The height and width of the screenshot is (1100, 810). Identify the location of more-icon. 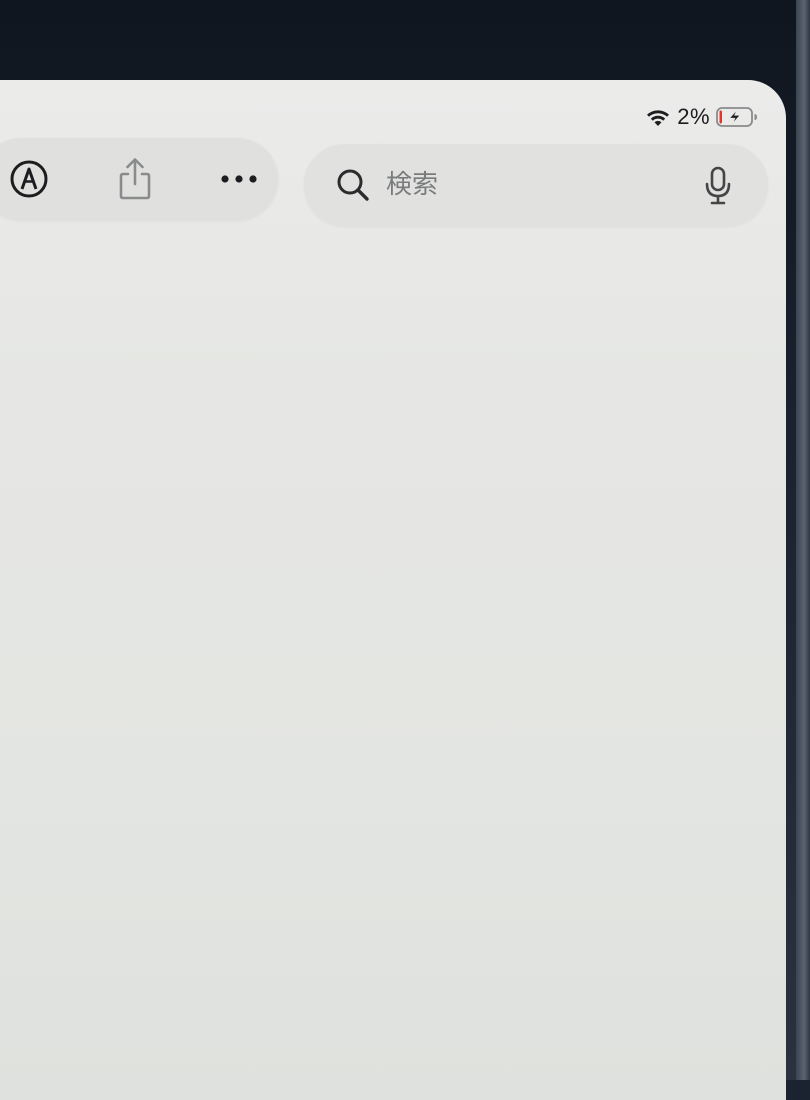
(239, 179).